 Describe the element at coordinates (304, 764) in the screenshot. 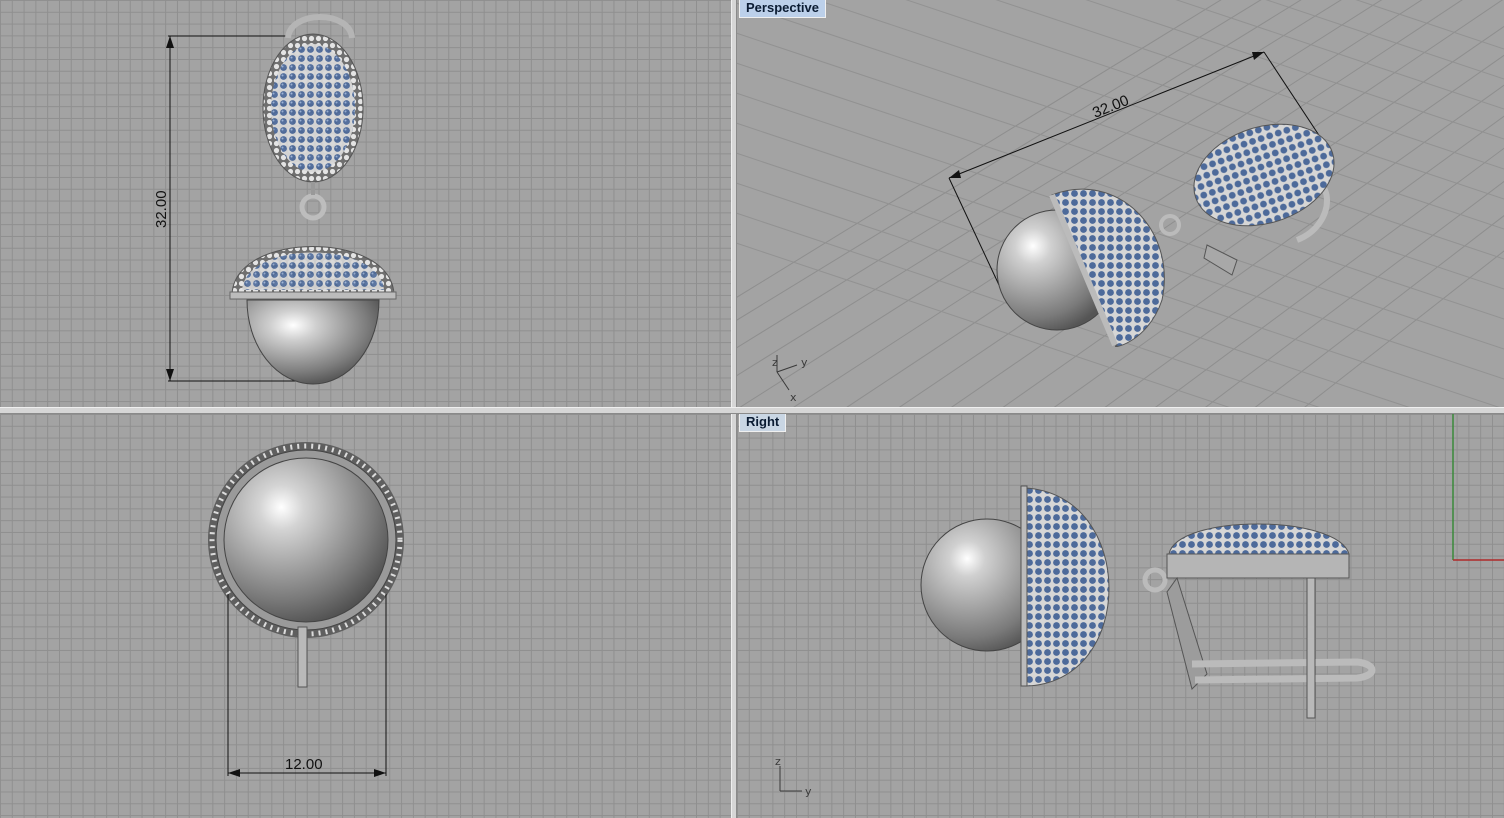

I see `dimension-label: 12.00` at that location.